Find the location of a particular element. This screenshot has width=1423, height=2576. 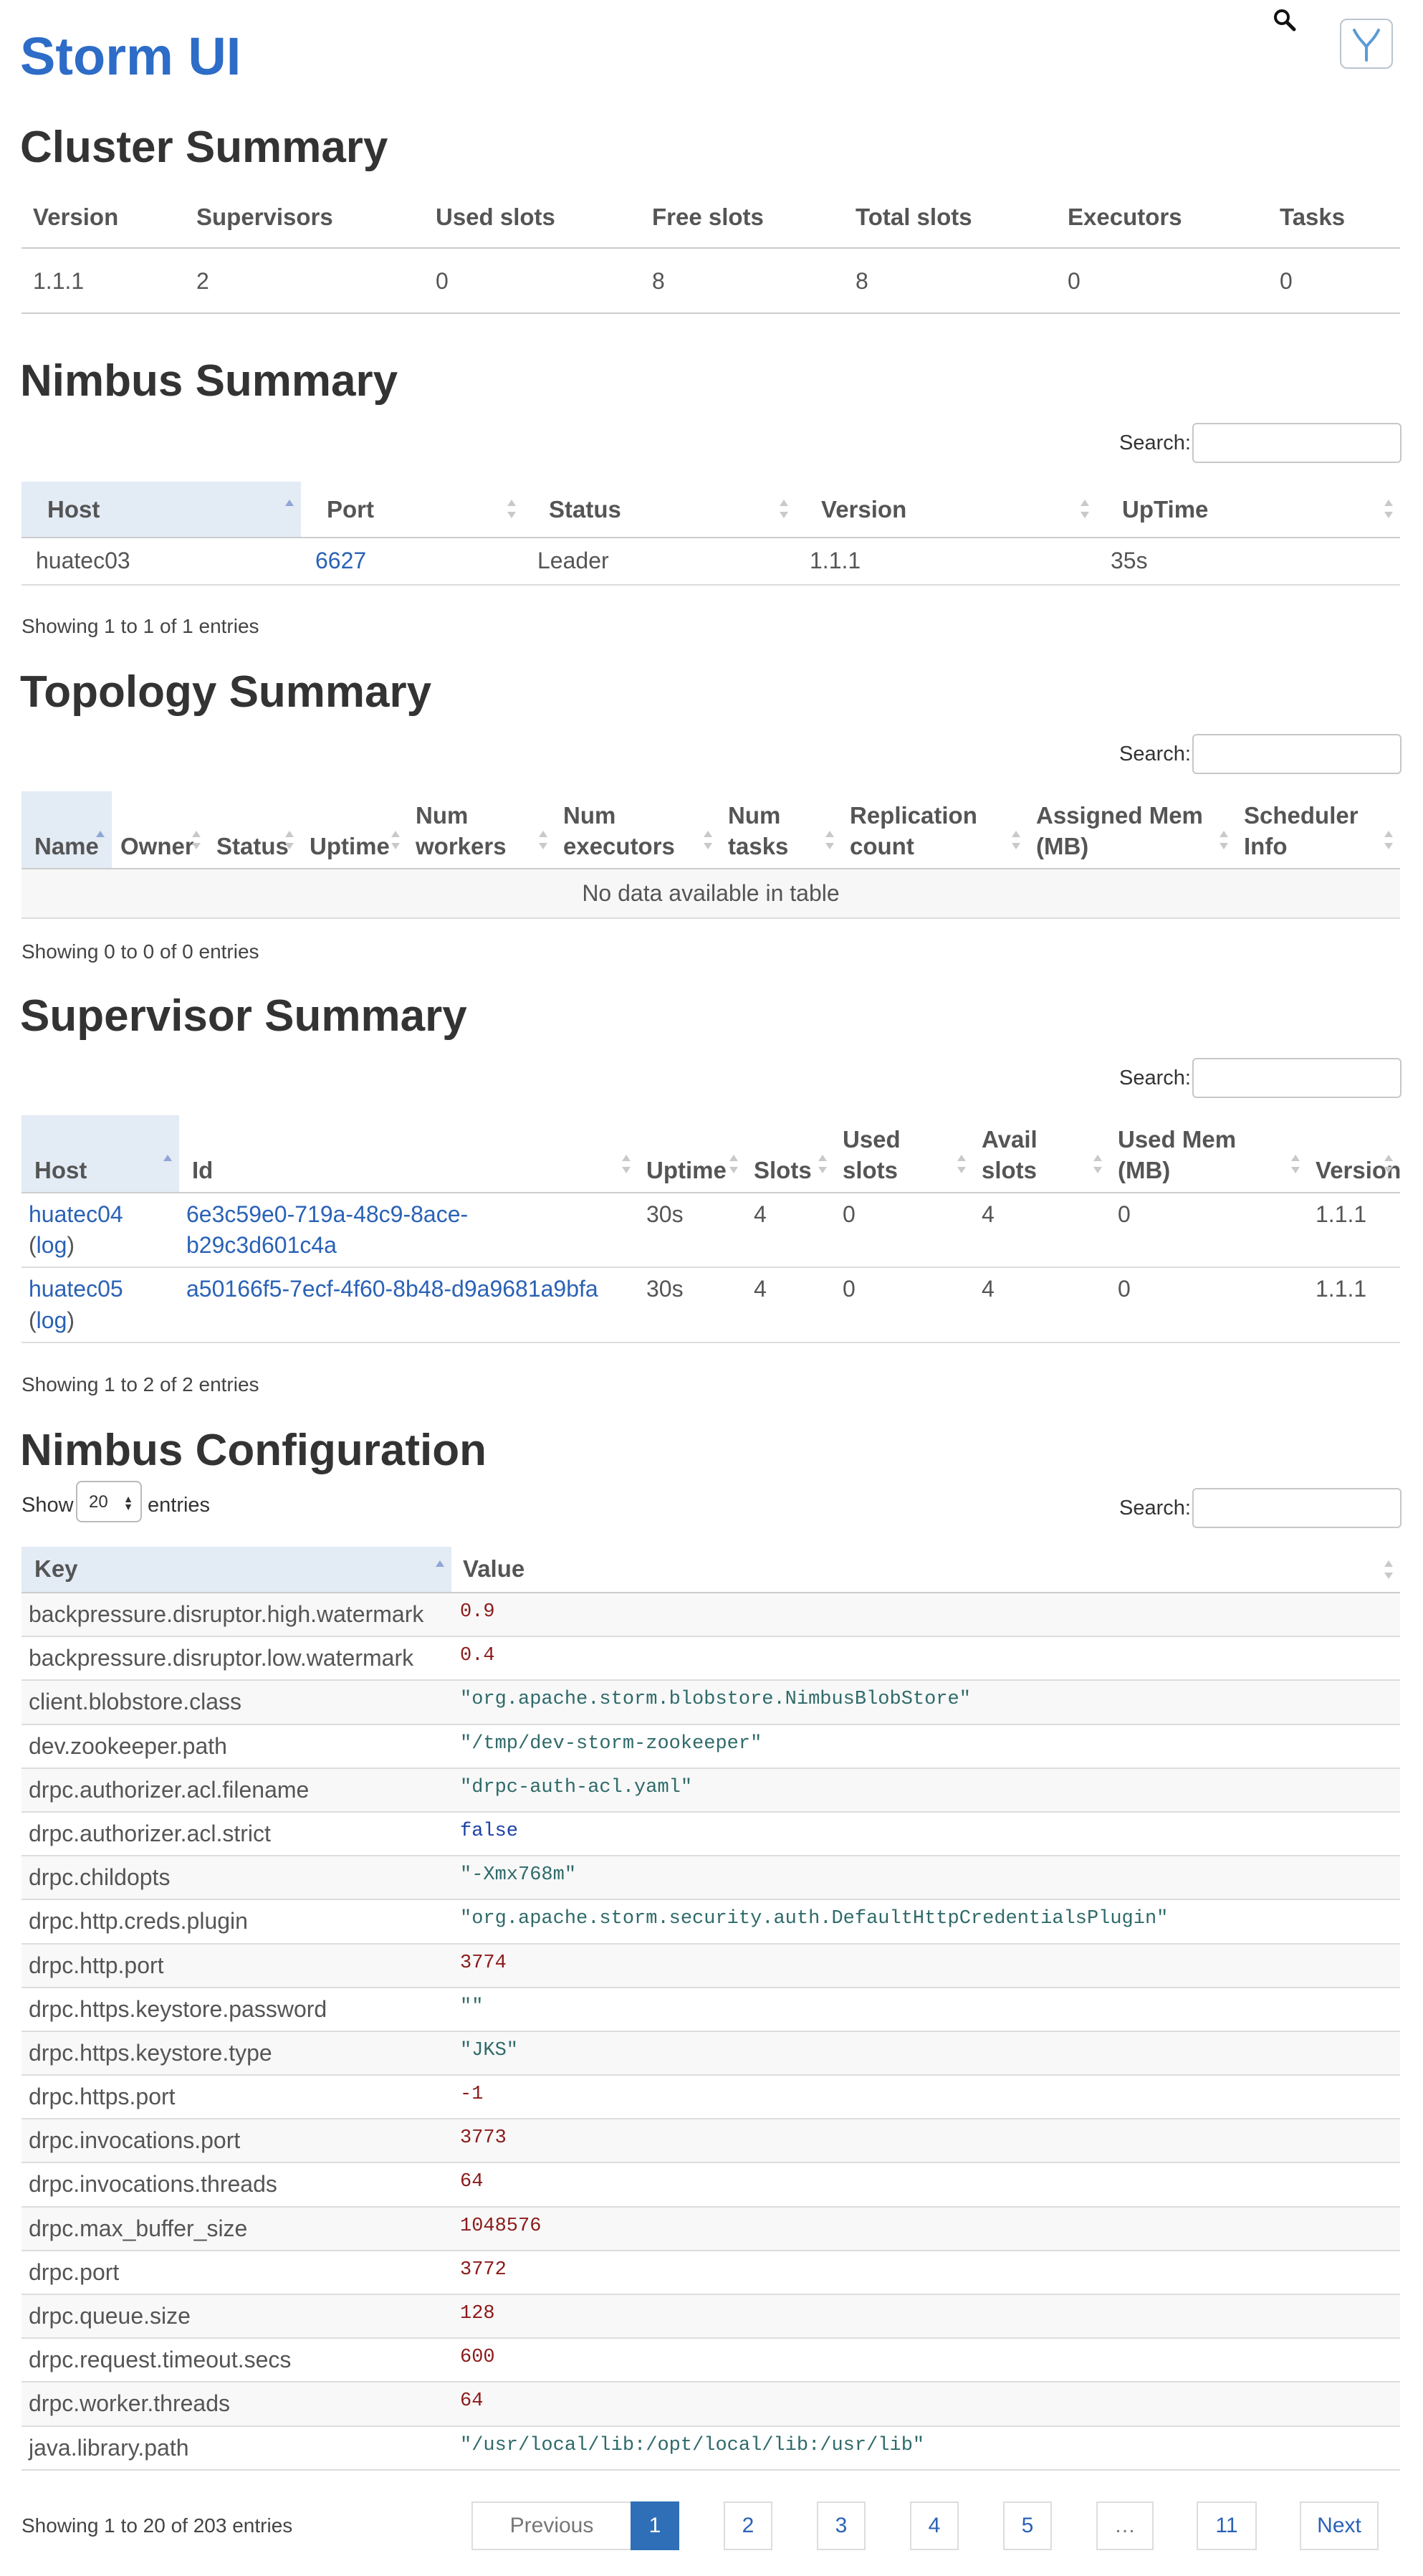

config-key: drpc.https.keystore.type is located at coordinates (236, 2053).